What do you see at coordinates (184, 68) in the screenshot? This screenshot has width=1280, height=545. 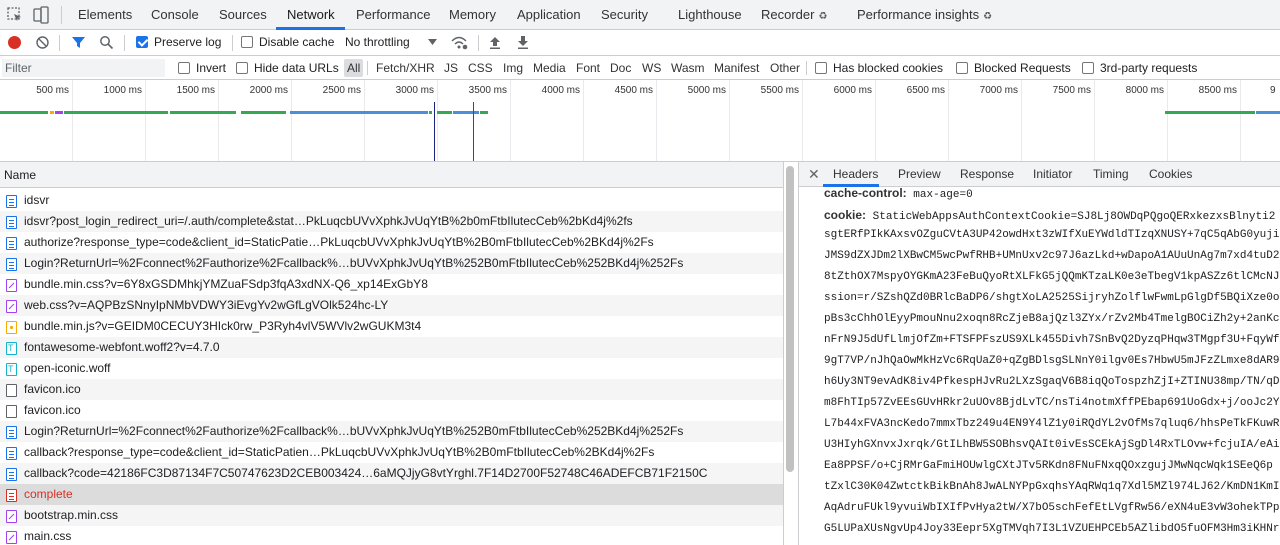 I see `invert-checkbox` at bounding box center [184, 68].